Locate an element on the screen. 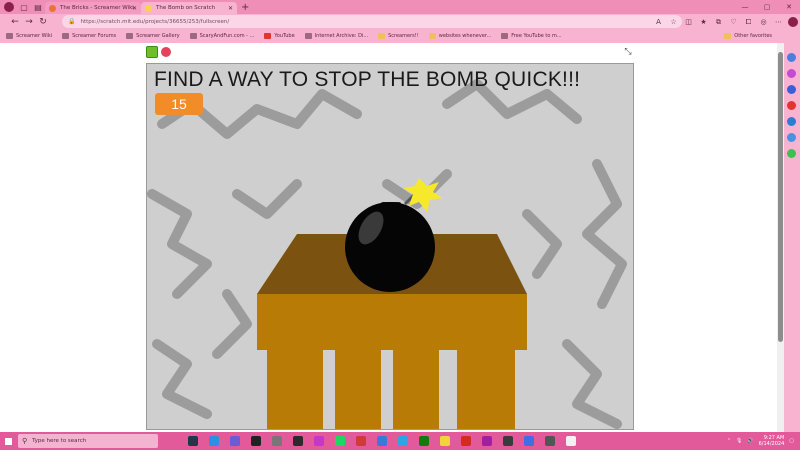 This screenshot has width=800, height=450. discord-icon is located at coordinates (234, 441).